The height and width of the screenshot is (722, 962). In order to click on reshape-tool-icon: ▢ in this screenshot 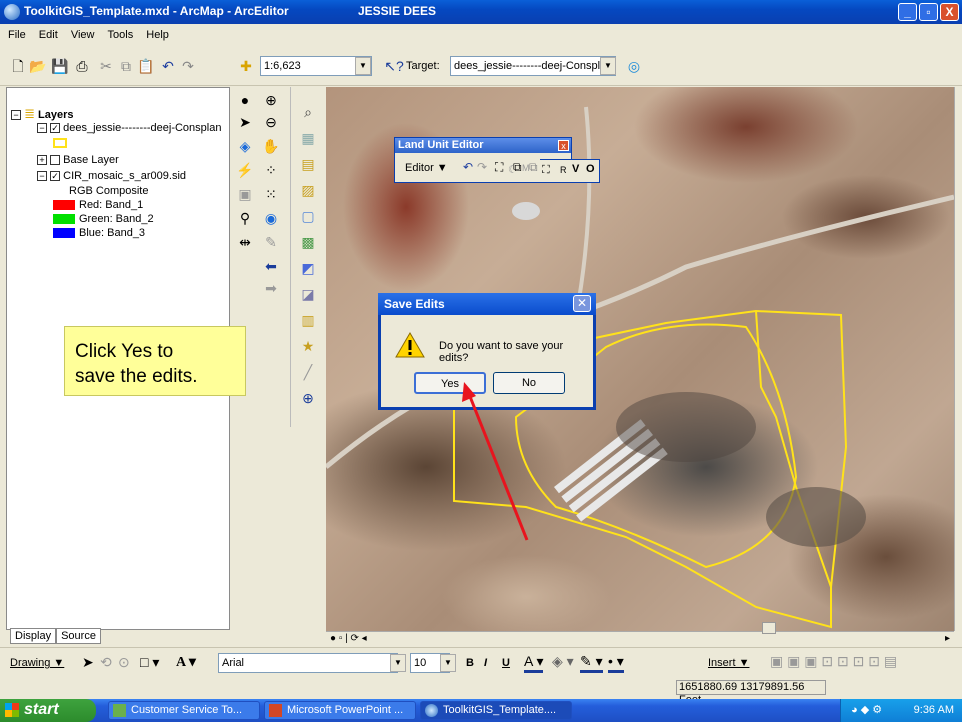, I will do `click(308, 216)`.